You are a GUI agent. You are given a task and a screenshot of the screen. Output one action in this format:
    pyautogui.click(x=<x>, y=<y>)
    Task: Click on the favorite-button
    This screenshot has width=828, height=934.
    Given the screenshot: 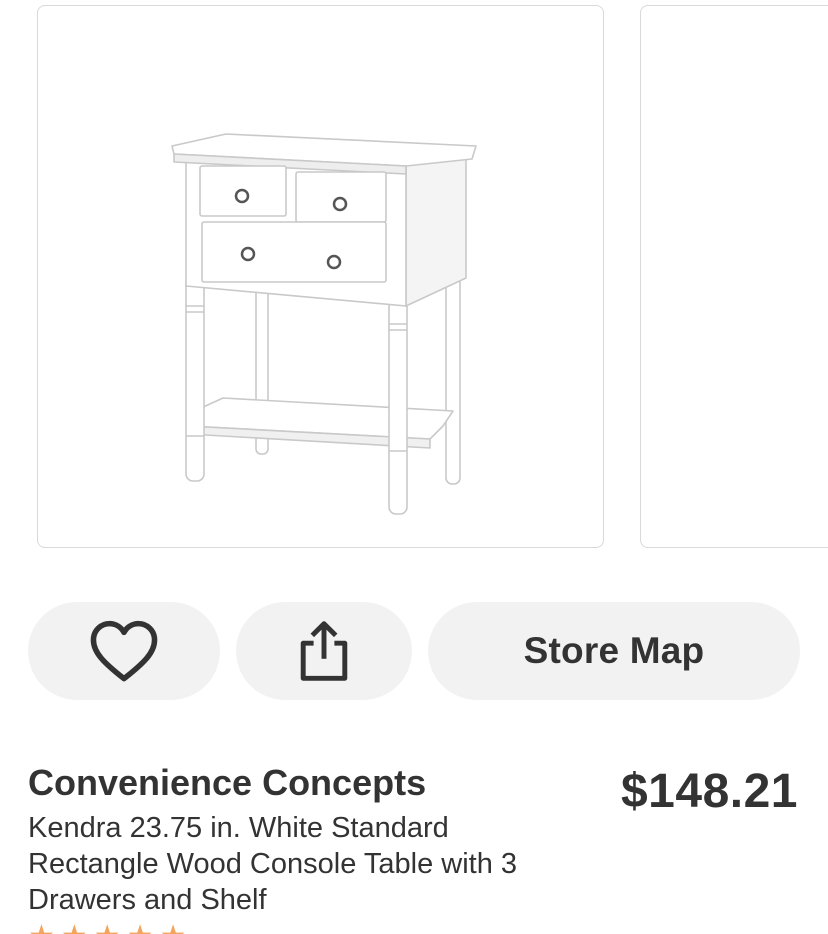 What is the action you would take?
    pyautogui.click(x=124, y=651)
    